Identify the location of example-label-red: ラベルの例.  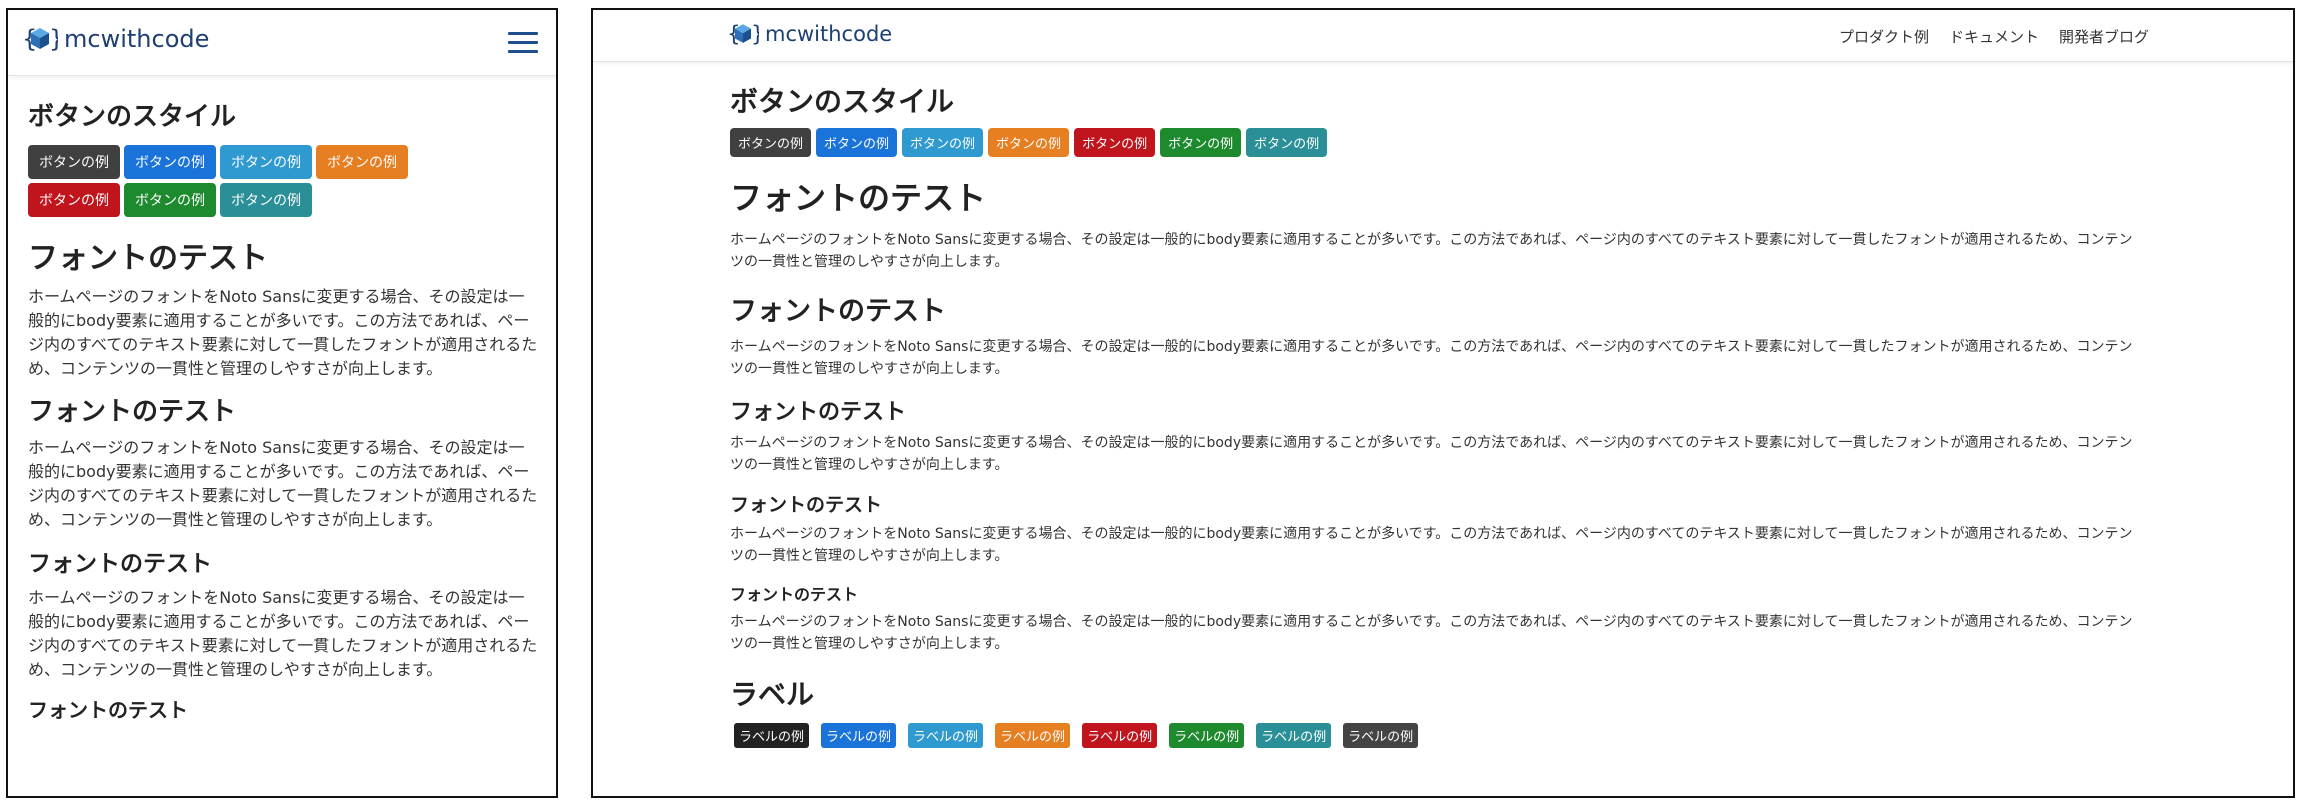
(1120, 735).